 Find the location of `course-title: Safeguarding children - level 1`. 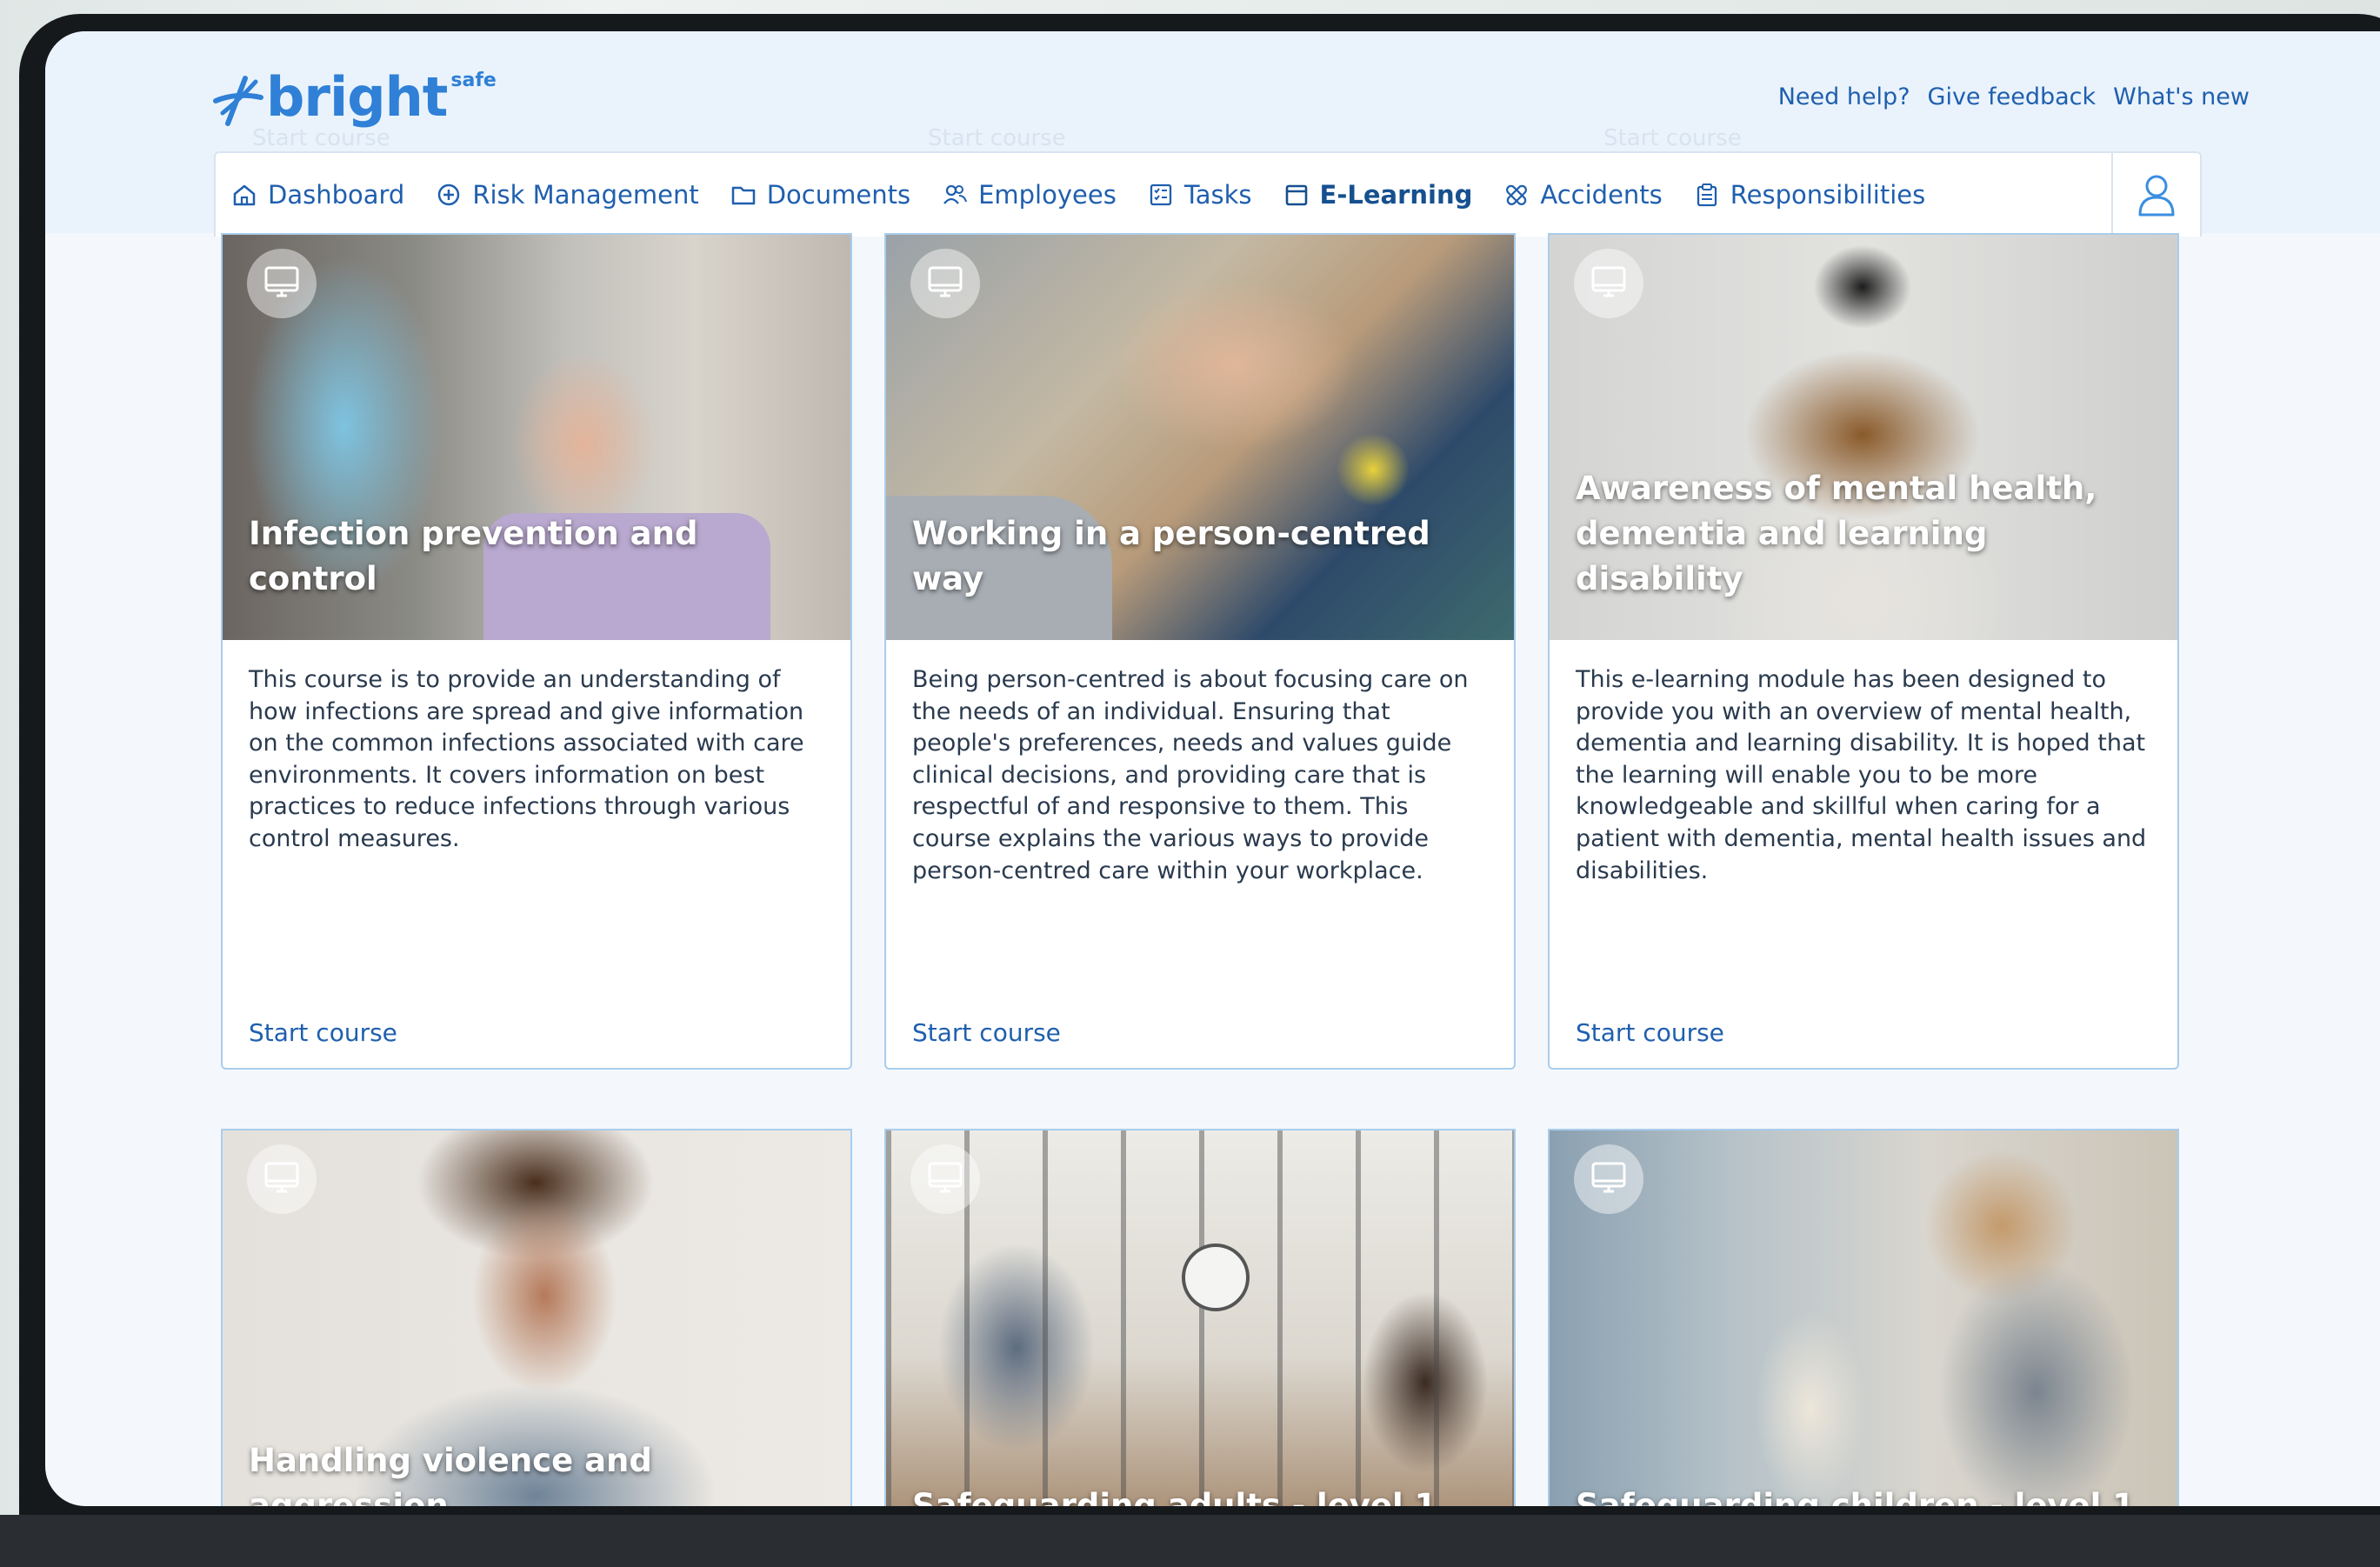

course-title: Safeguarding children - level 1 is located at coordinates (1855, 1496).